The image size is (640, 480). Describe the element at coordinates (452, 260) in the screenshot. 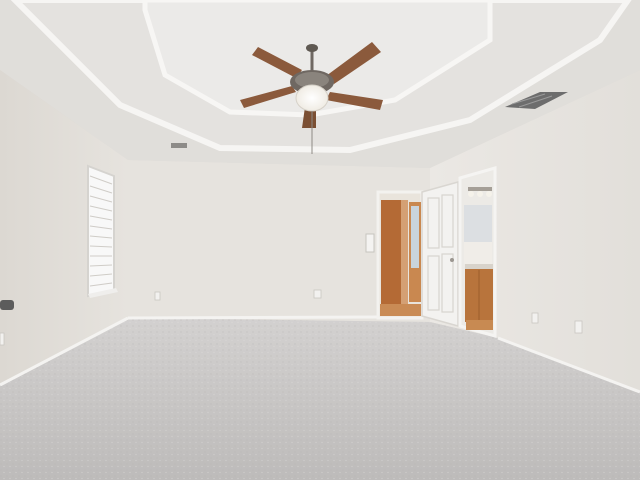

I see `door-knob` at that location.